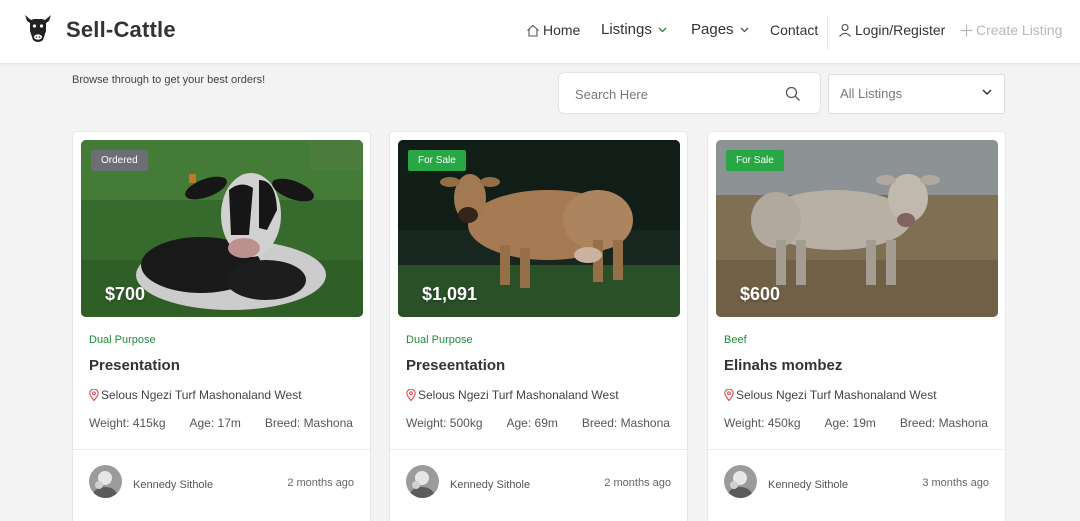 The image size is (1080, 521). Describe the element at coordinates (562, 30) in the screenshot. I see `nav-home-label: Home` at that location.